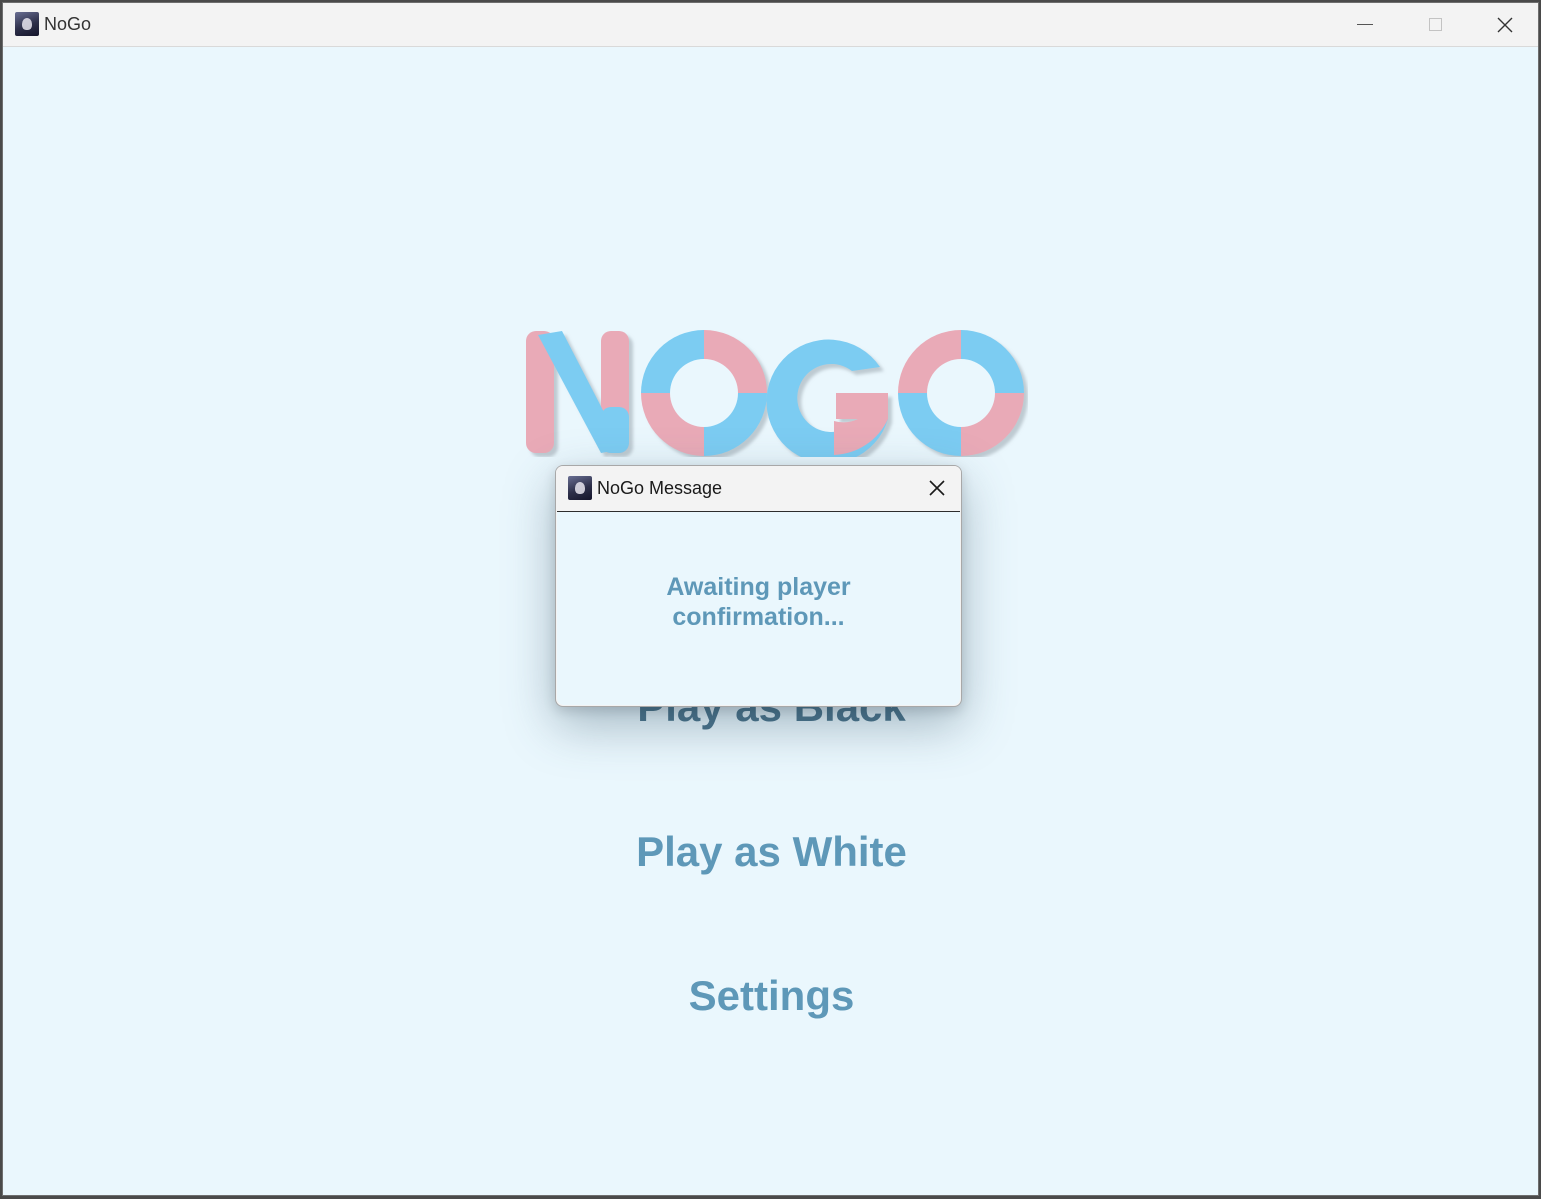  I want to click on title-bar: NoGo, so click(770, 25).